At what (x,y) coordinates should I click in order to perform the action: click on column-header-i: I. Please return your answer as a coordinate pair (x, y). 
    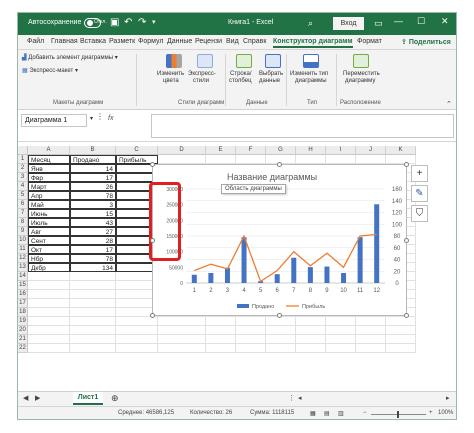
    Looking at the image, I should click on (341, 150).